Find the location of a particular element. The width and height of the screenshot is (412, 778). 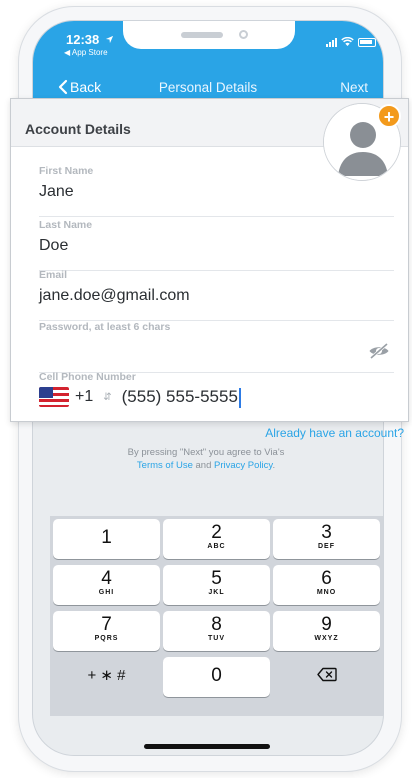

backspace-icon is located at coordinates (326, 674).